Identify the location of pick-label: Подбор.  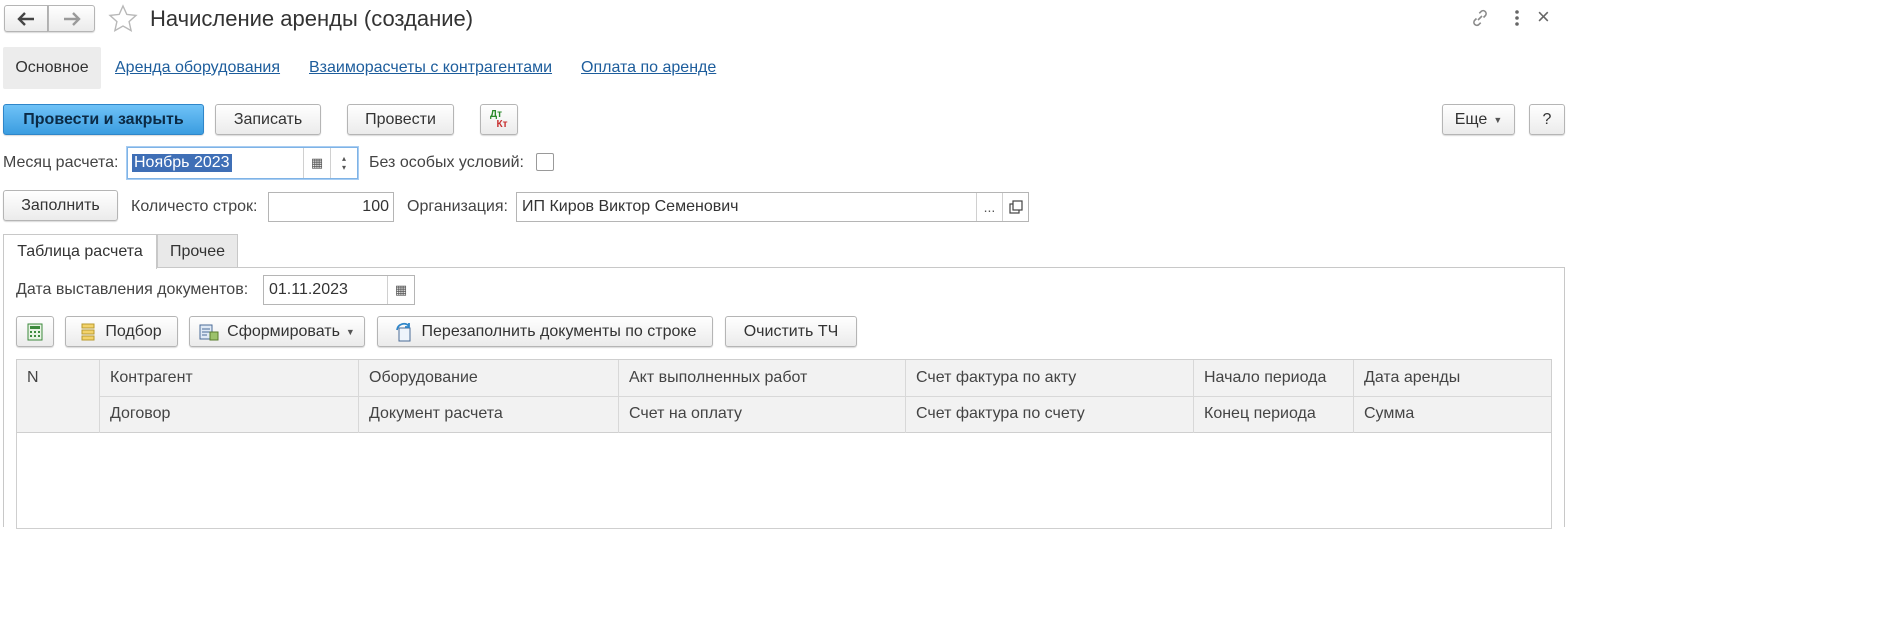
(133, 331).